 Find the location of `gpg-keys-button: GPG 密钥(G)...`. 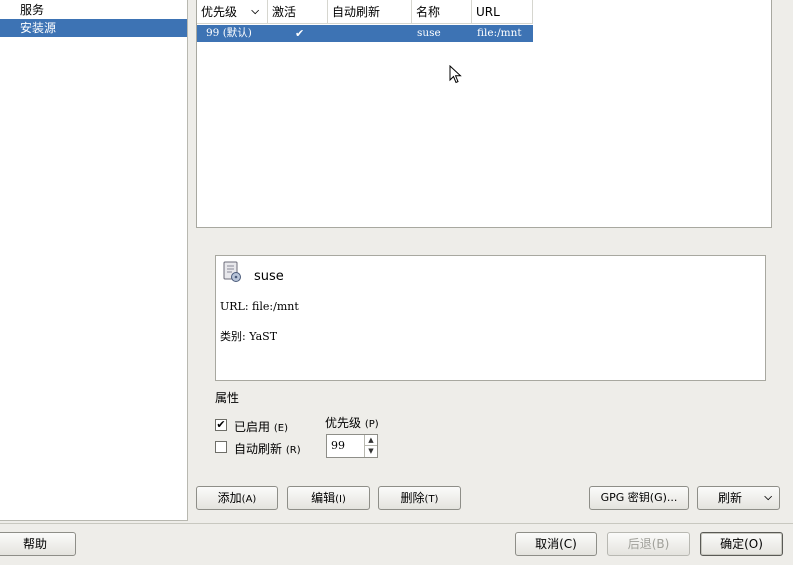

gpg-keys-button: GPG 密钥(G)... is located at coordinates (639, 498).